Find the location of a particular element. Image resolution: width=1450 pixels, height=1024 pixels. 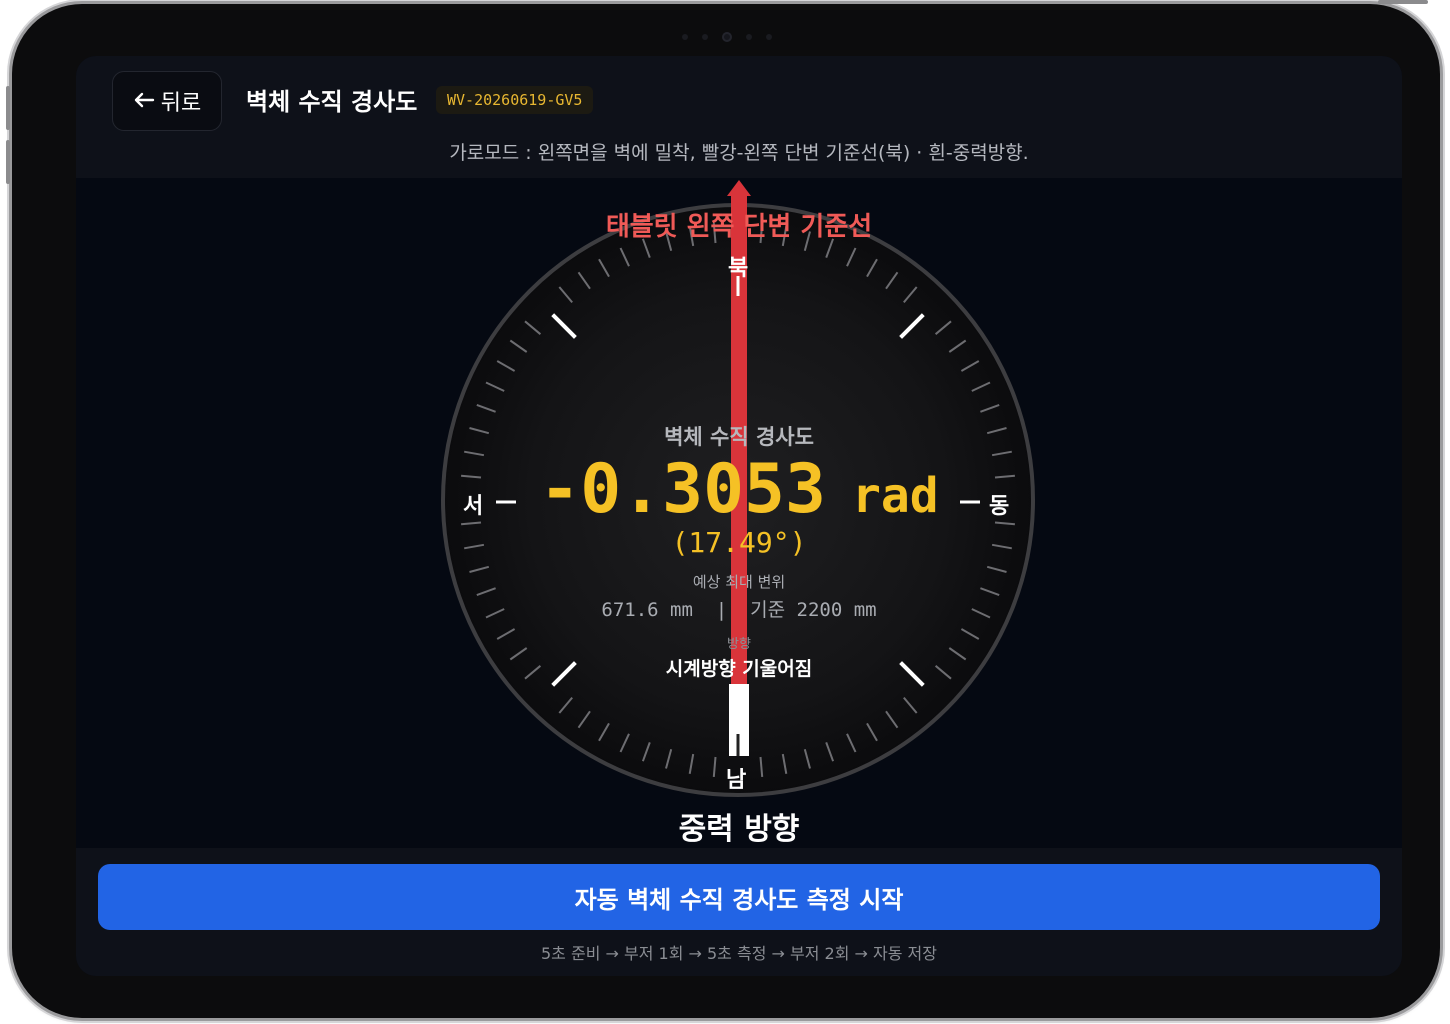

displacement-label: 예상 최대 변위 is located at coordinates (739, 582).